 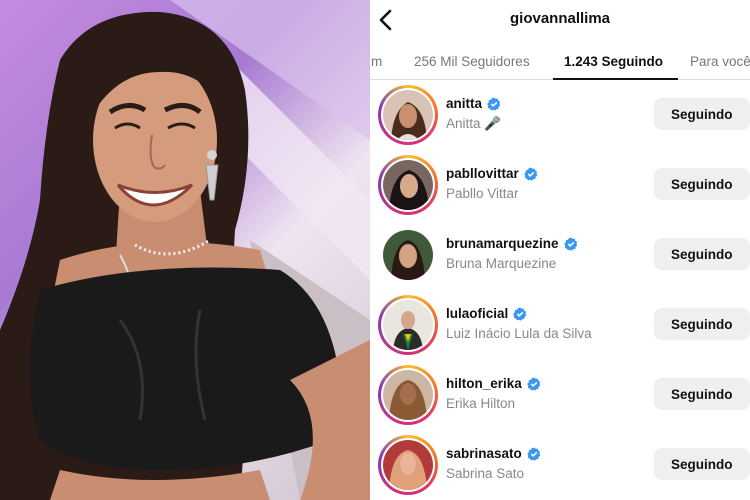 I want to click on username: sabrinasato, so click(x=484, y=453).